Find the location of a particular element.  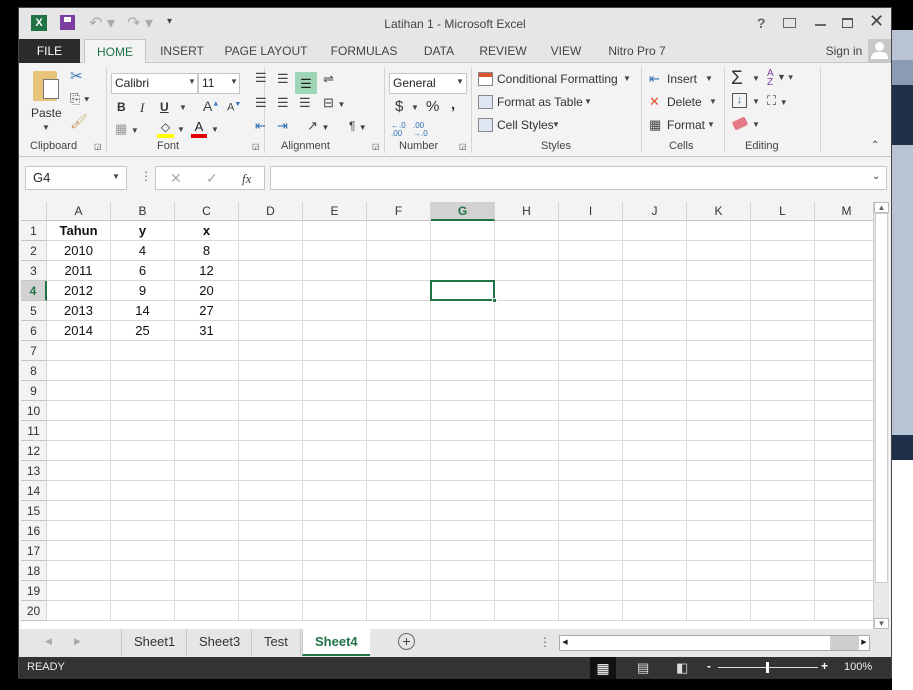

column-header-G: G is located at coordinates (463, 211).